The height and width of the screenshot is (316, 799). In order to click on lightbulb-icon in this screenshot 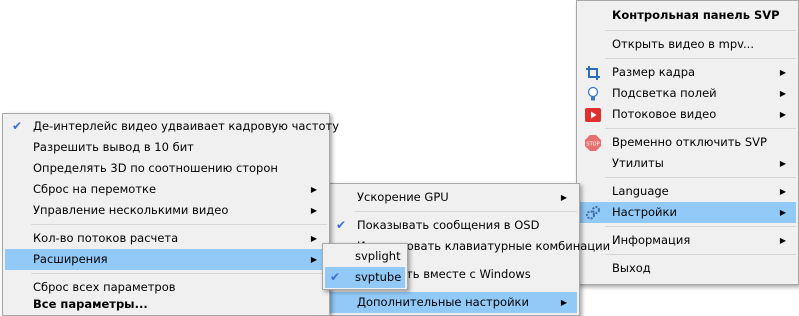, I will do `click(593, 93)`.